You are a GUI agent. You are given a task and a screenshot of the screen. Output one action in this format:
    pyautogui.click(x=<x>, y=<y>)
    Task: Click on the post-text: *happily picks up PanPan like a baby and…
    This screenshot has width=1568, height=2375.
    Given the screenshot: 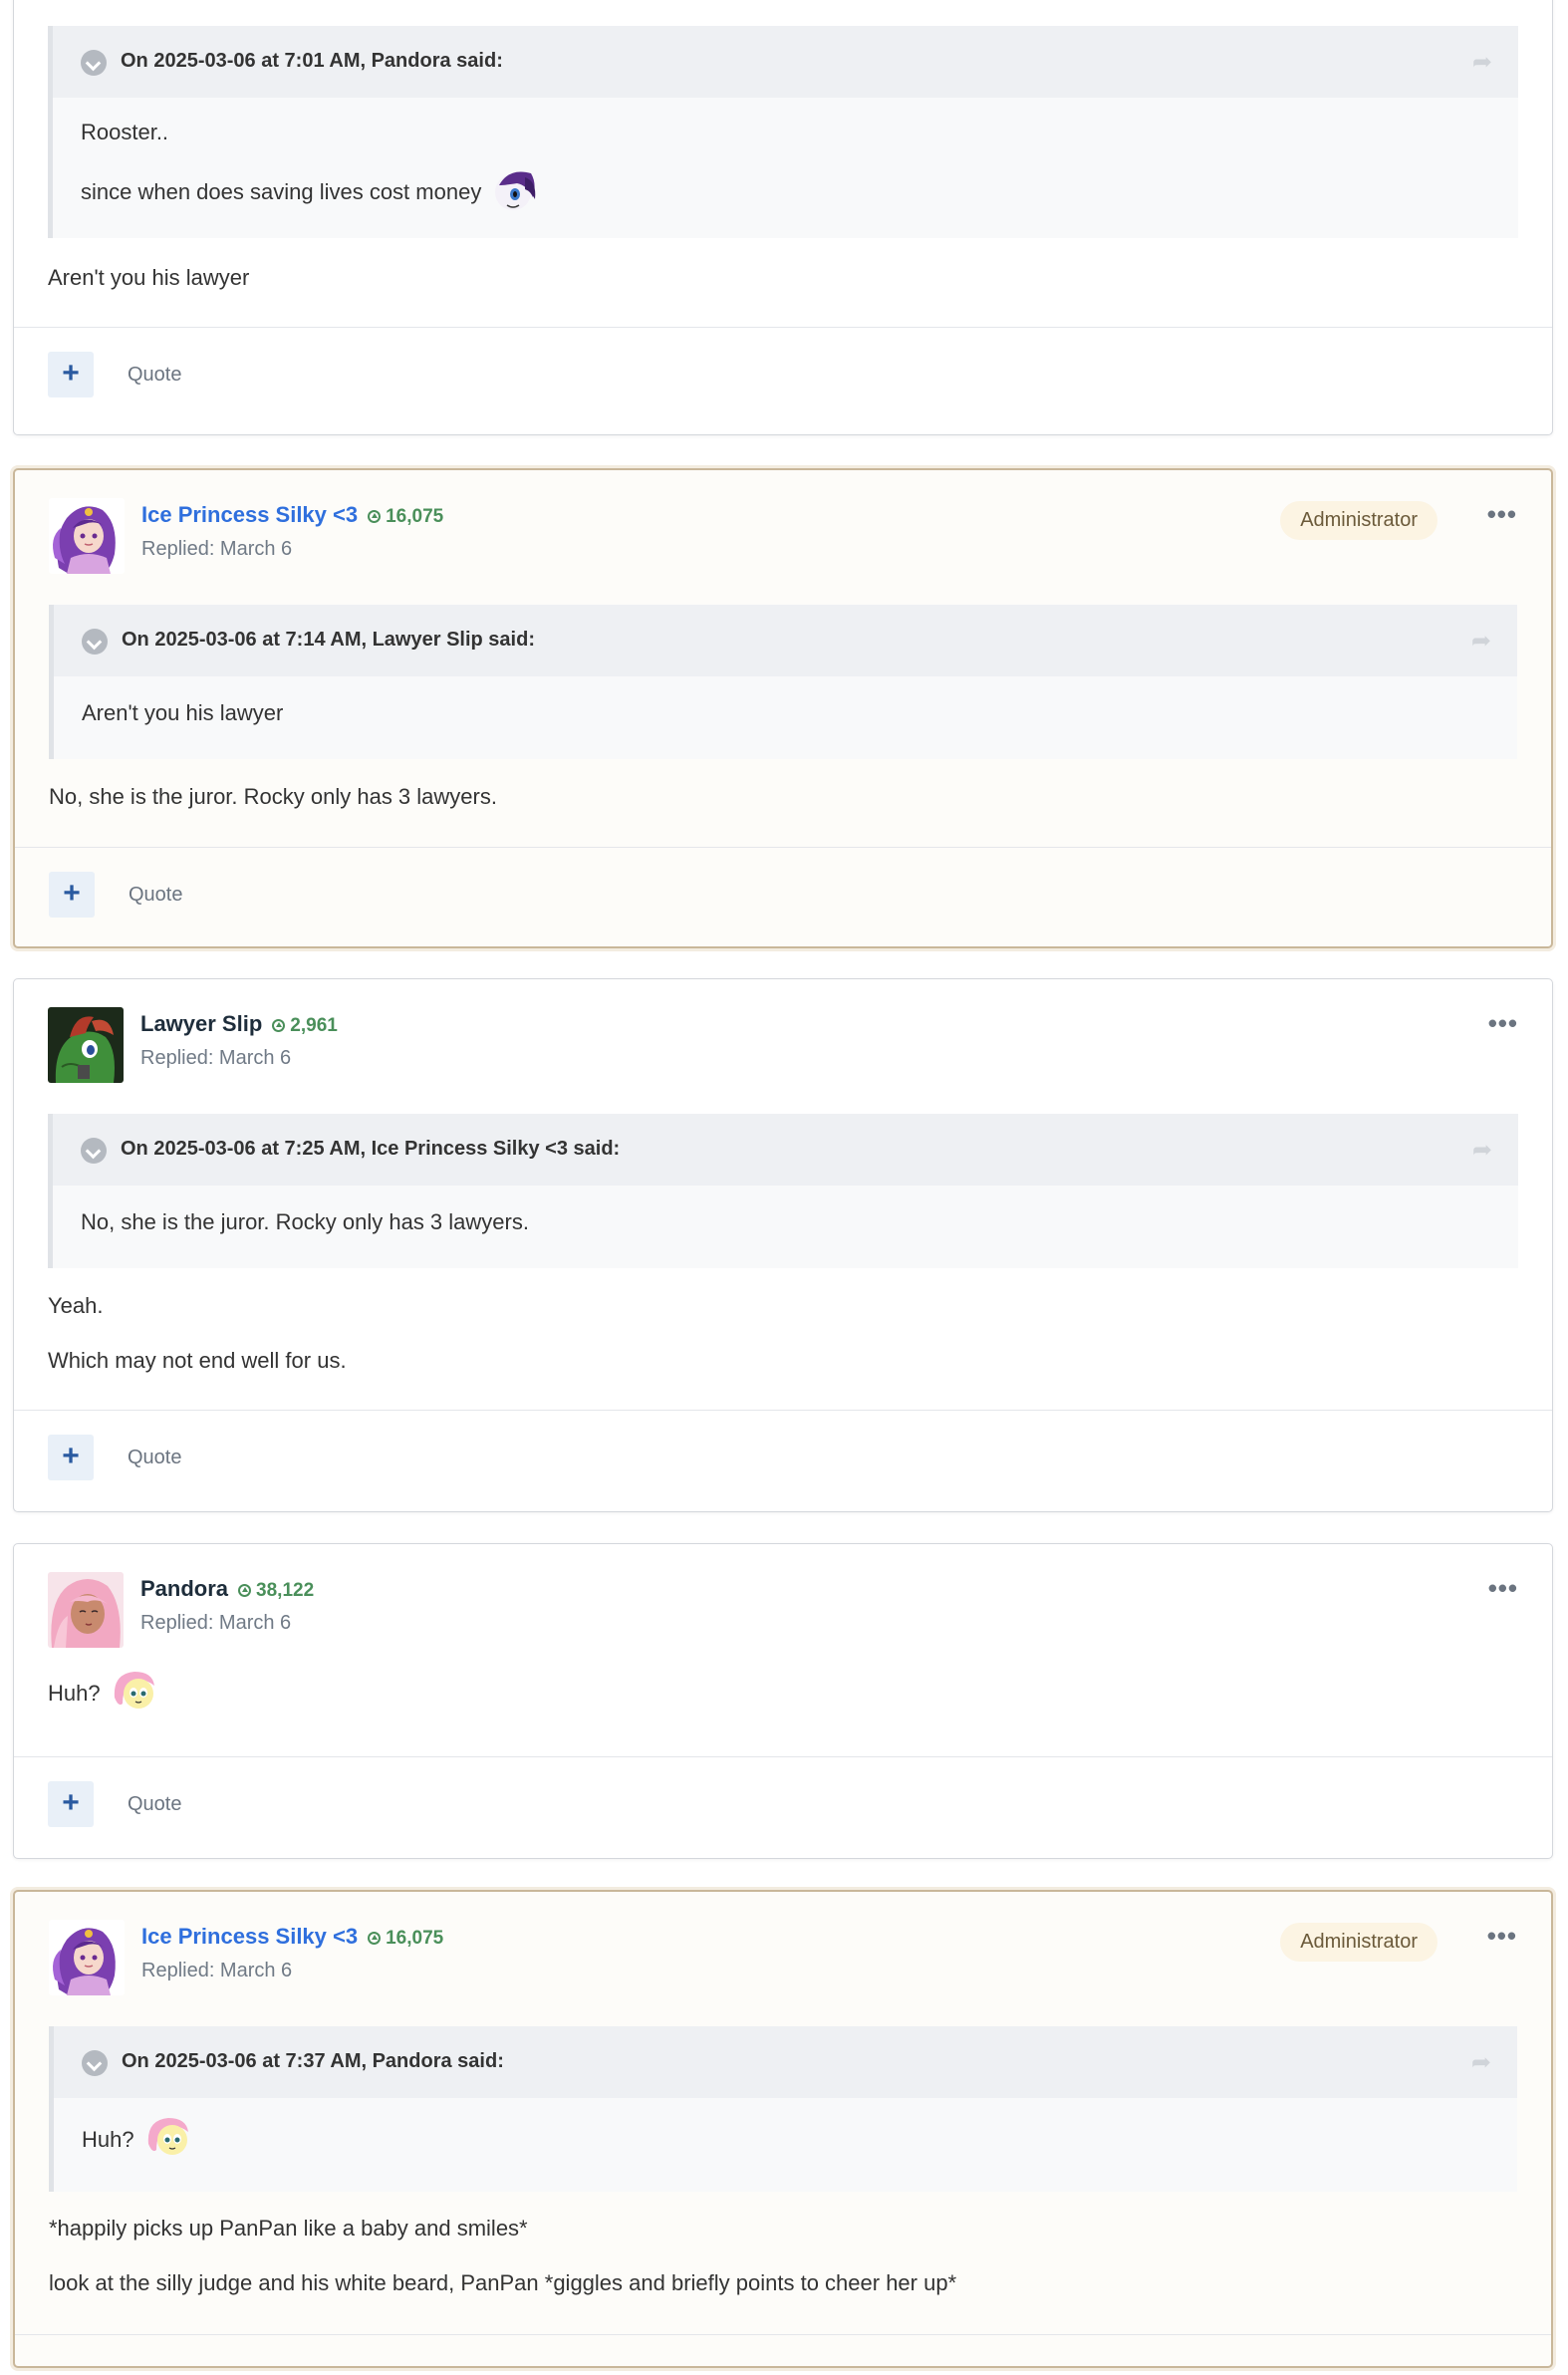 What is the action you would take?
    pyautogui.click(x=288, y=2229)
    